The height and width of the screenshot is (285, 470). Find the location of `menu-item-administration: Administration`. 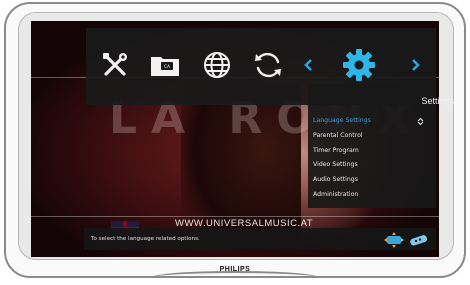

menu-item-administration: Administration is located at coordinates (372, 195).